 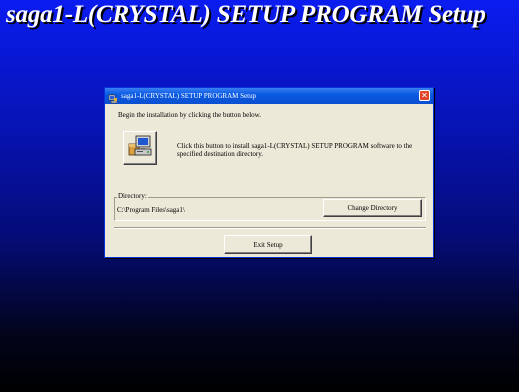 I want to click on dialog-titlebar: saga1-L(CRYSTAL) SETUP PROGRAM Setup ✕, so click(x=269, y=96).